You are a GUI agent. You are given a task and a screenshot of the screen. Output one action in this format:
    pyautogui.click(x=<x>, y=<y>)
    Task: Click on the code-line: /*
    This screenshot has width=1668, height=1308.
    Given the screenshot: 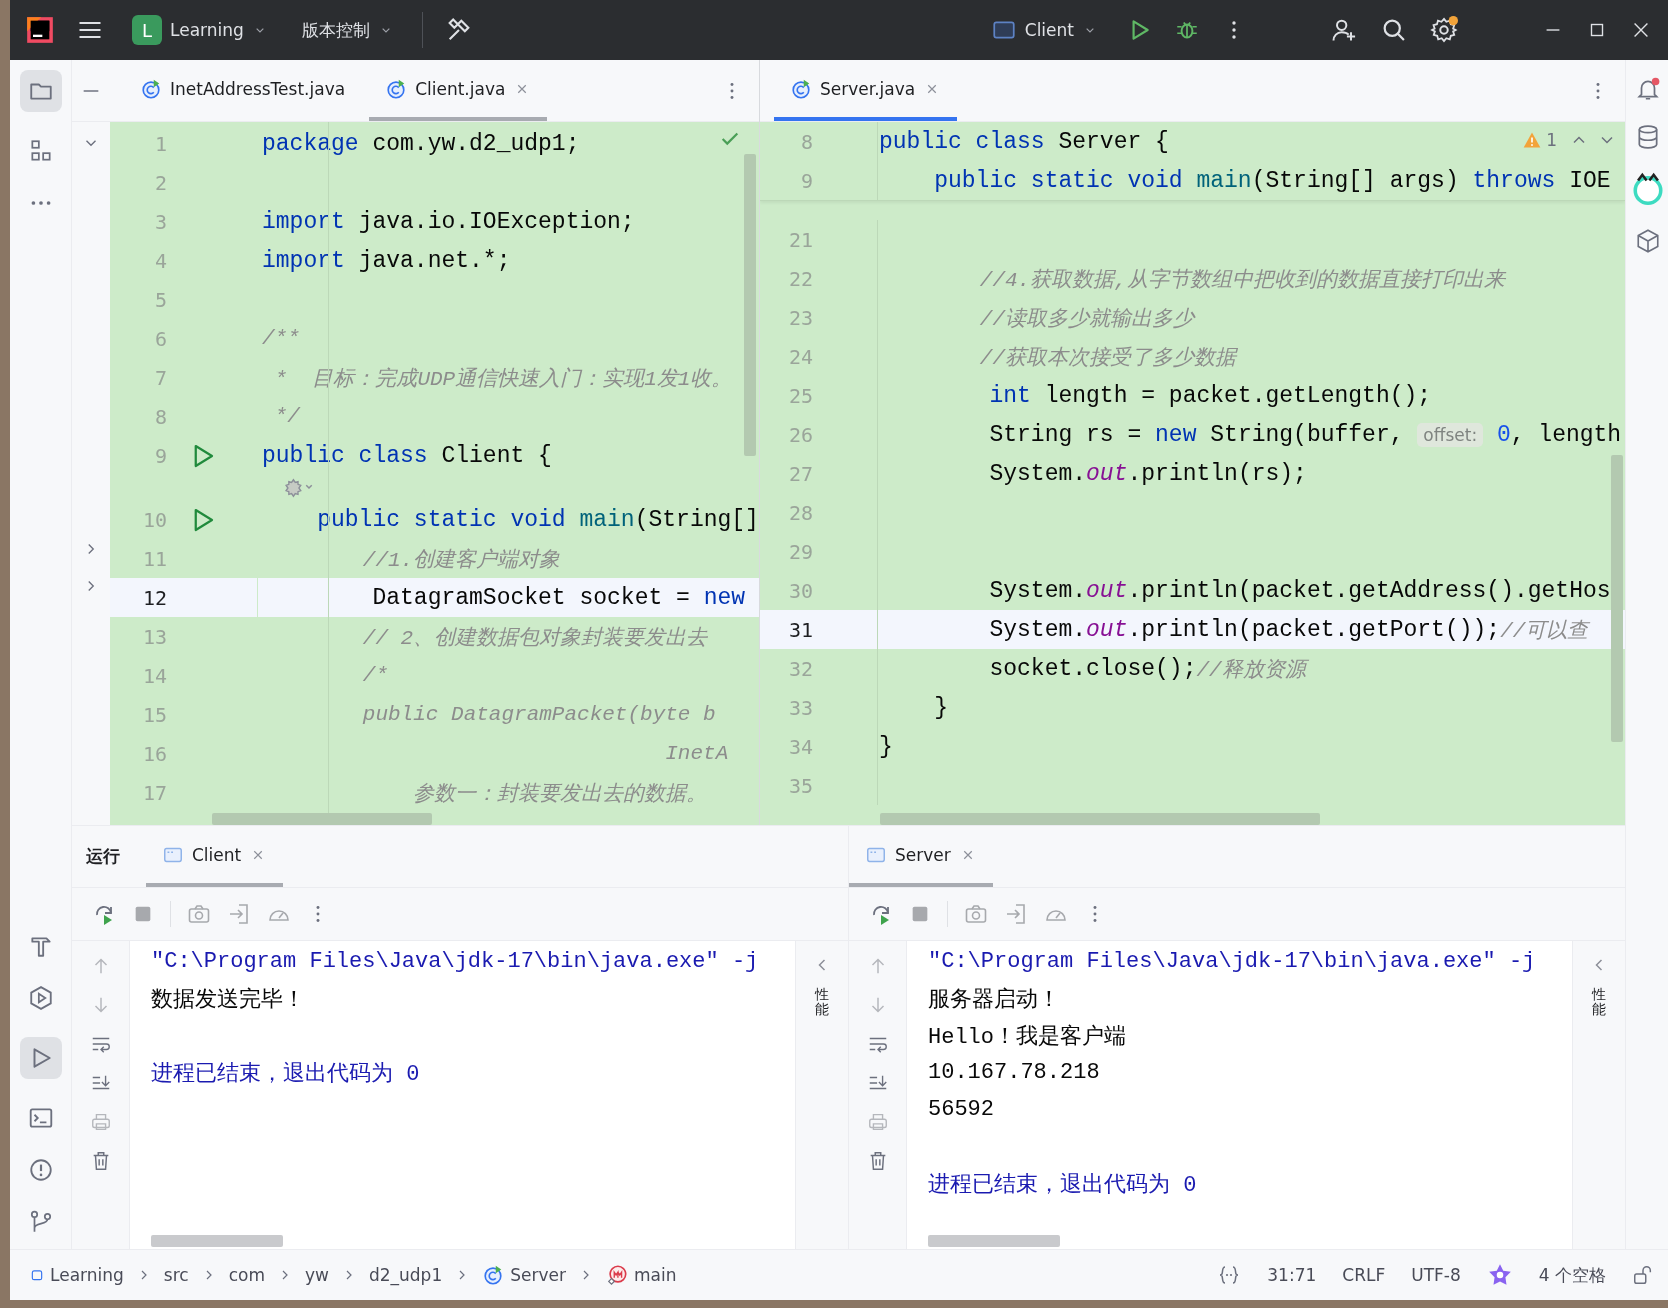 What is the action you would take?
    pyautogui.click(x=375, y=676)
    